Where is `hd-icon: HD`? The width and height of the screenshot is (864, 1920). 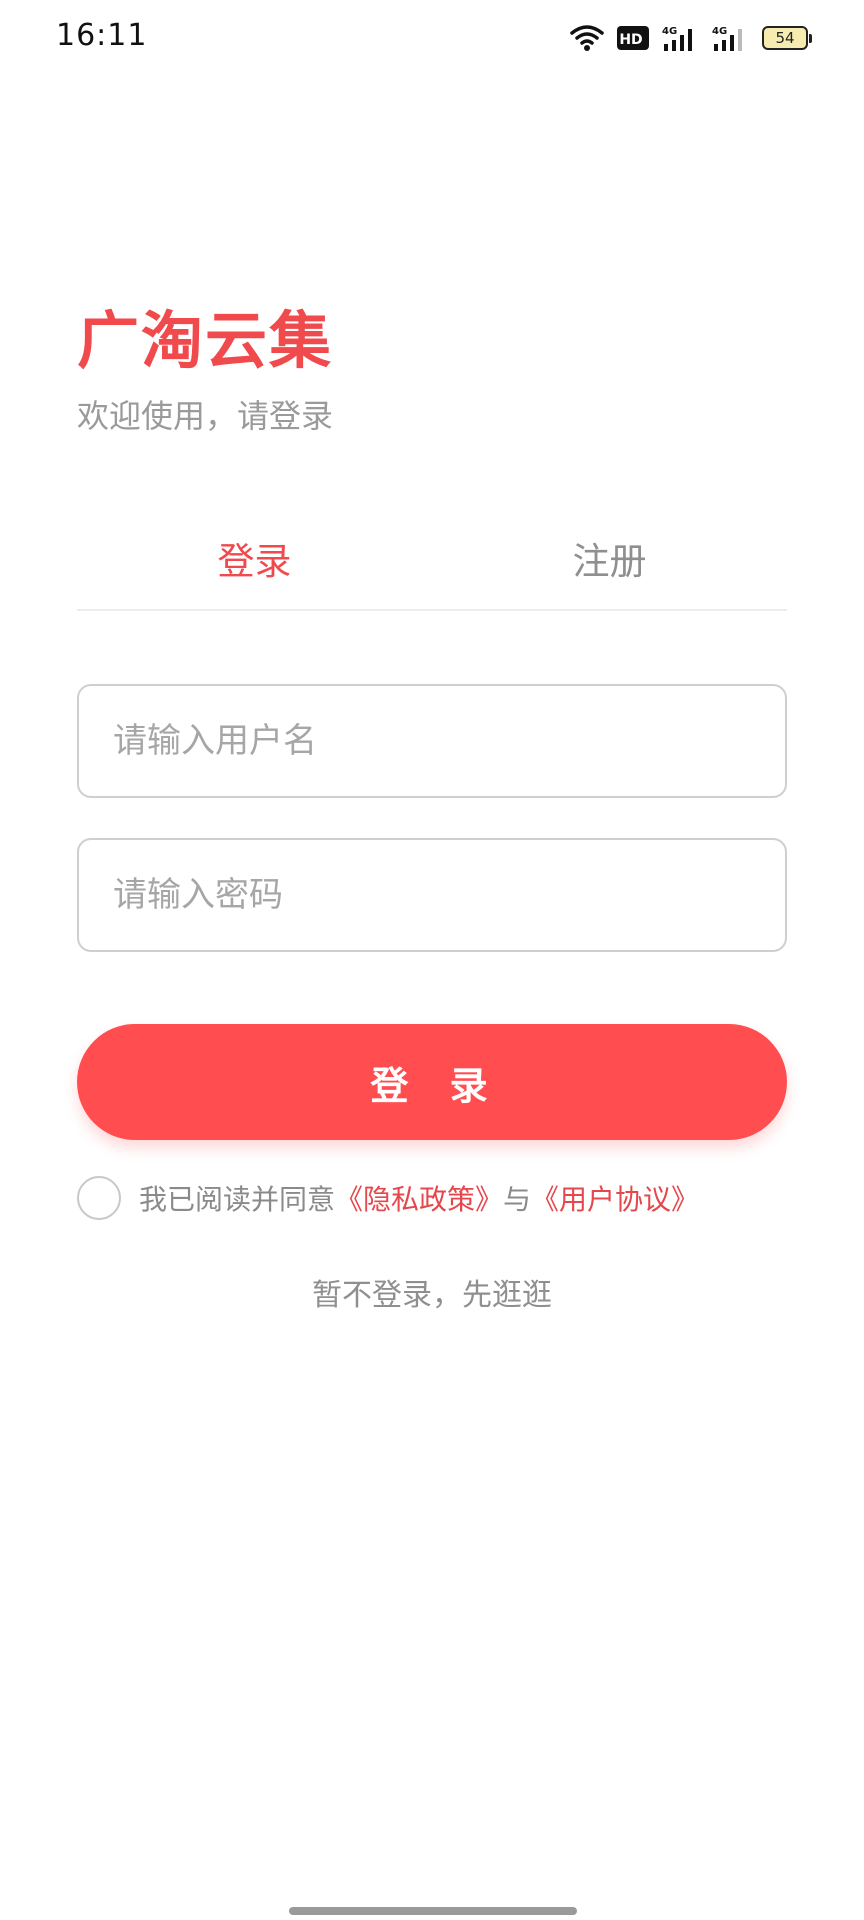 hd-icon: HD is located at coordinates (633, 38).